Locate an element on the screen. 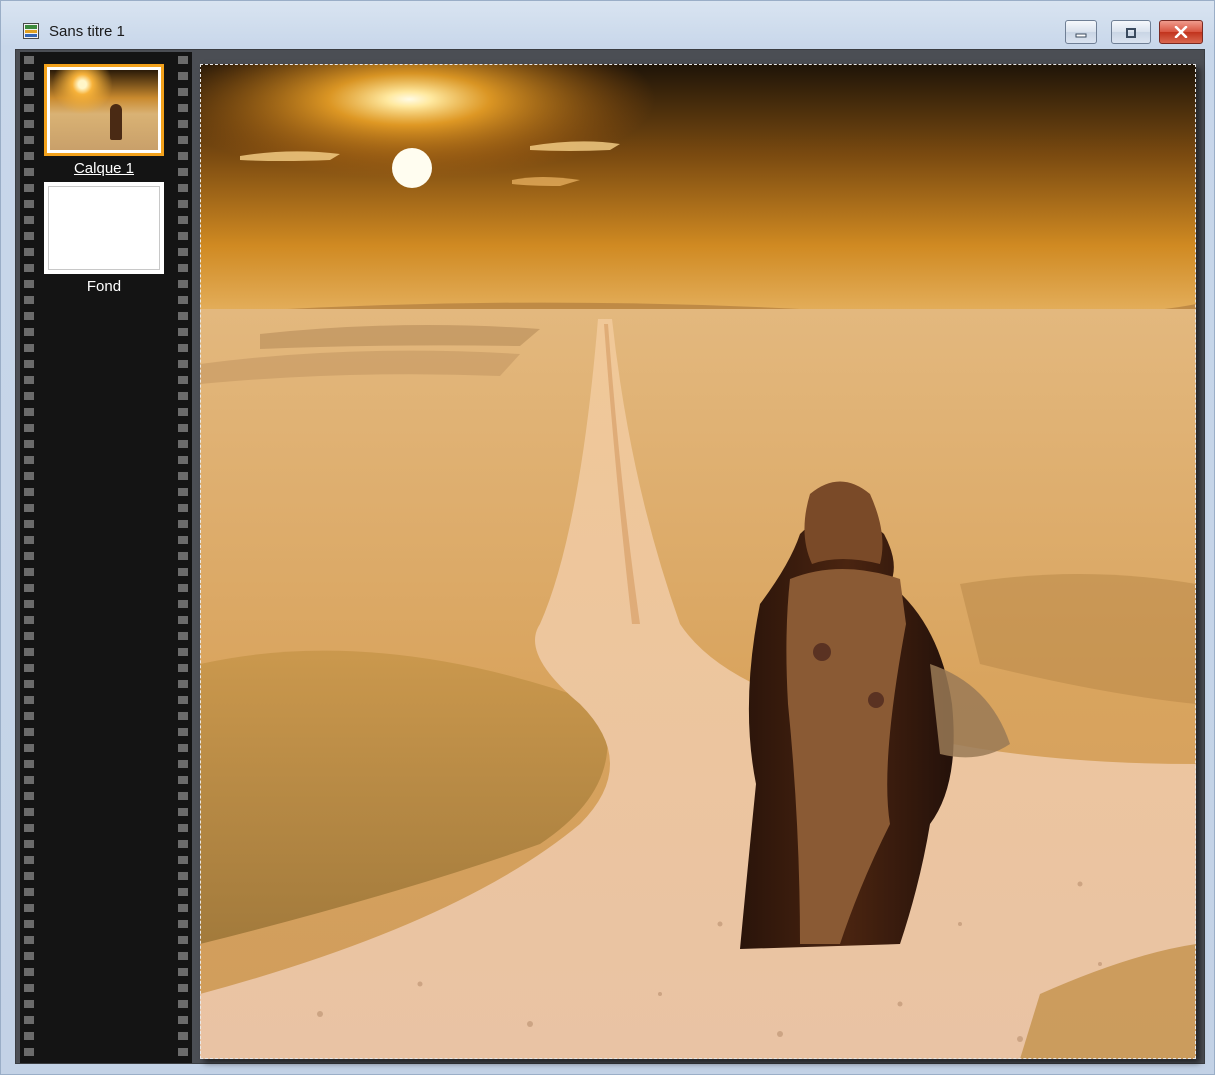 This screenshot has height=1075, width=1215. layers-filmstrip: Calque 1 Fond is located at coordinates (106, 557).